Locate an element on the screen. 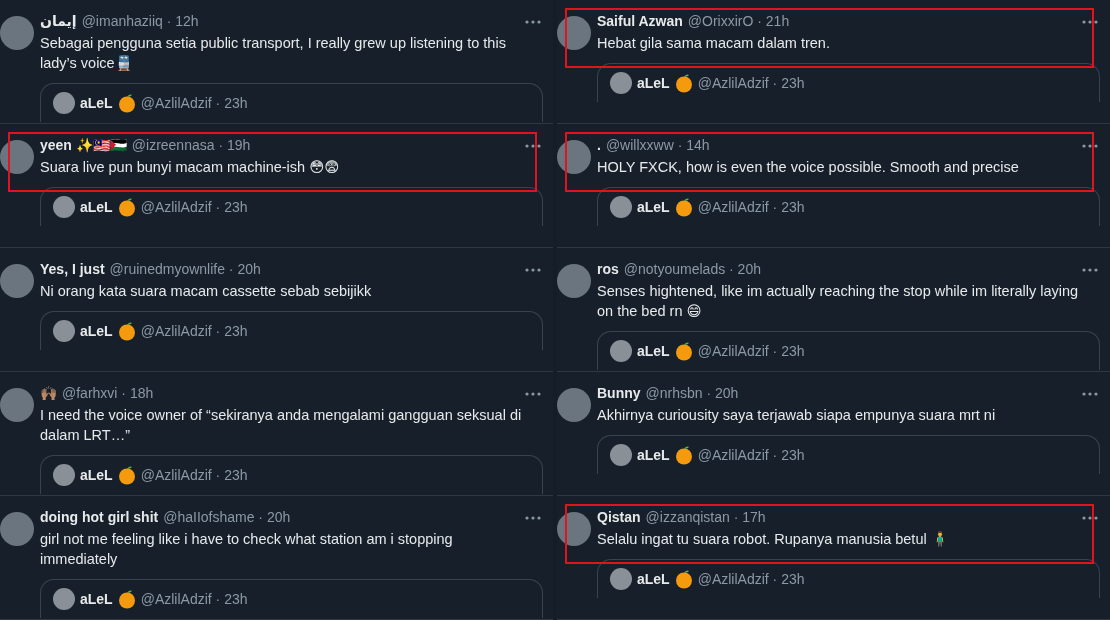  handle-time: @ruinedmyownlife · 20h is located at coordinates (185, 269).